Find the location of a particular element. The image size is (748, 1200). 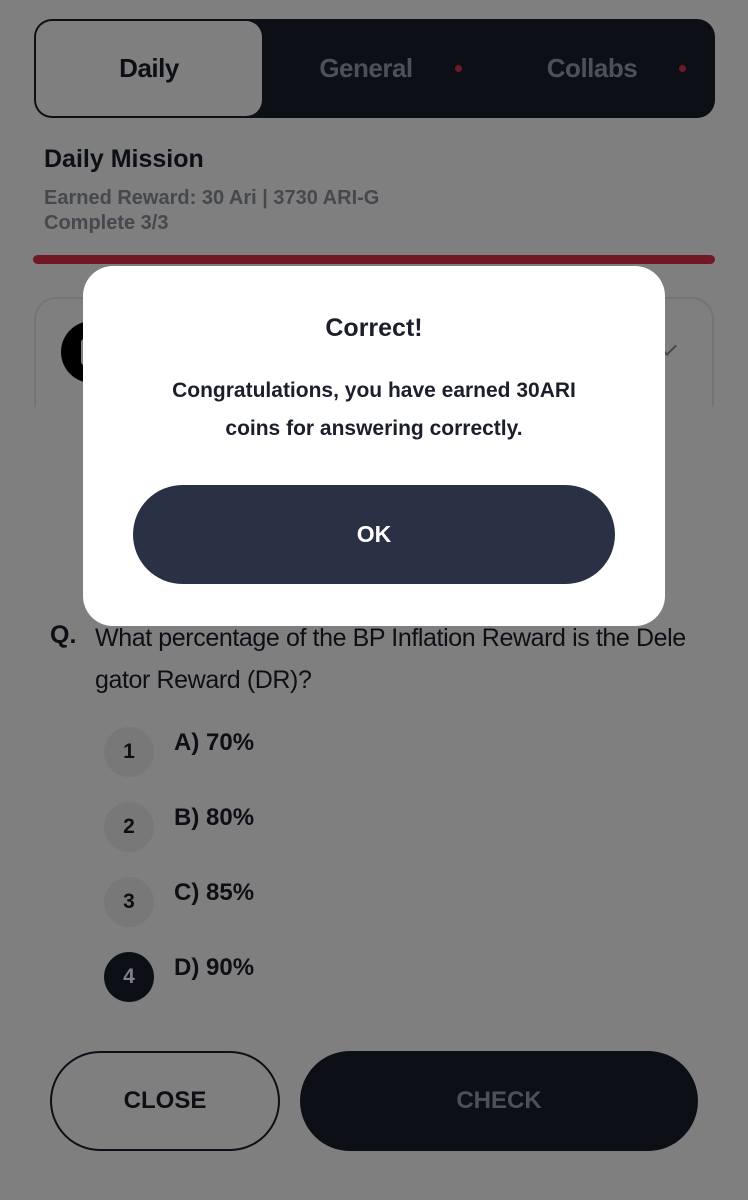

dialog-title: Correct! is located at coordinates (374, 328).